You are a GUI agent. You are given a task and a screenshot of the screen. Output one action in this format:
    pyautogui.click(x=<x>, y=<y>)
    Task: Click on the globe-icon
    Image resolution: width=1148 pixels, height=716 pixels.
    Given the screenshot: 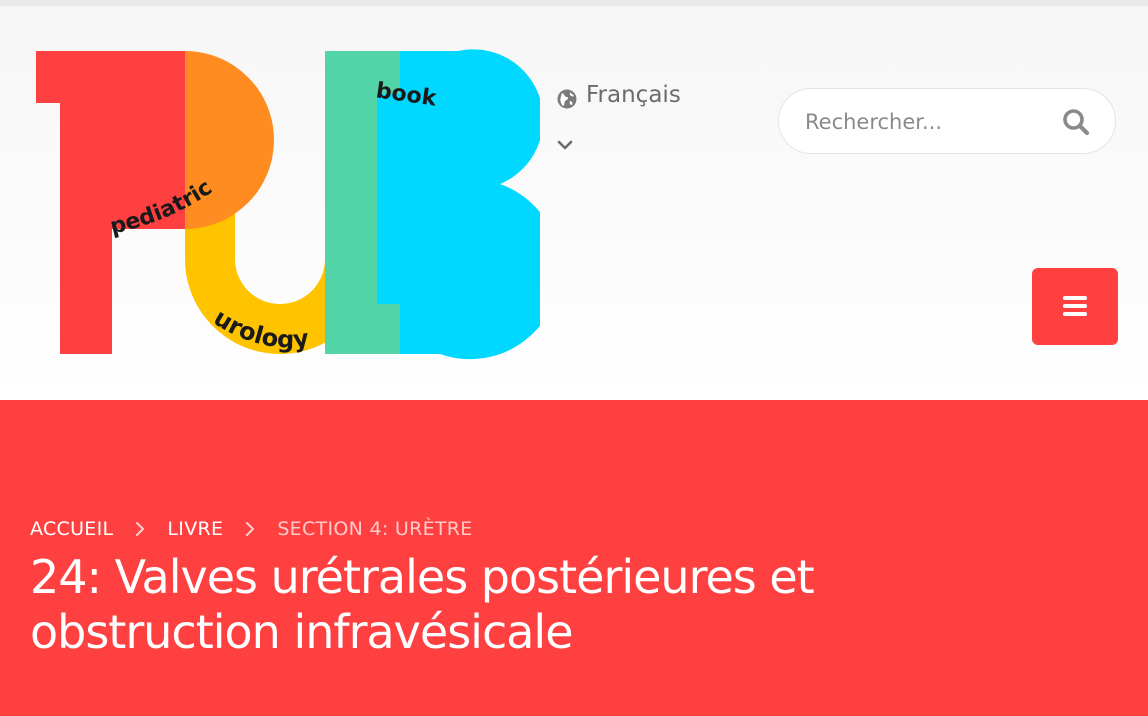 What is the action you would take?
    pyautogui.click(x=567, y=99)
    